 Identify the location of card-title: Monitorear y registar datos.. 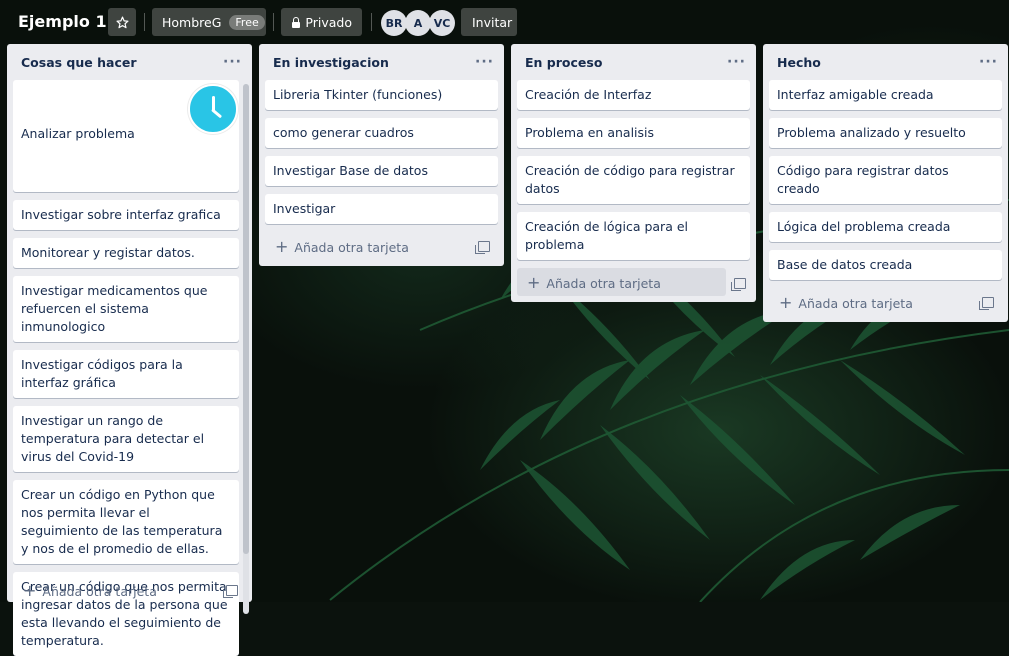
(108, 252).